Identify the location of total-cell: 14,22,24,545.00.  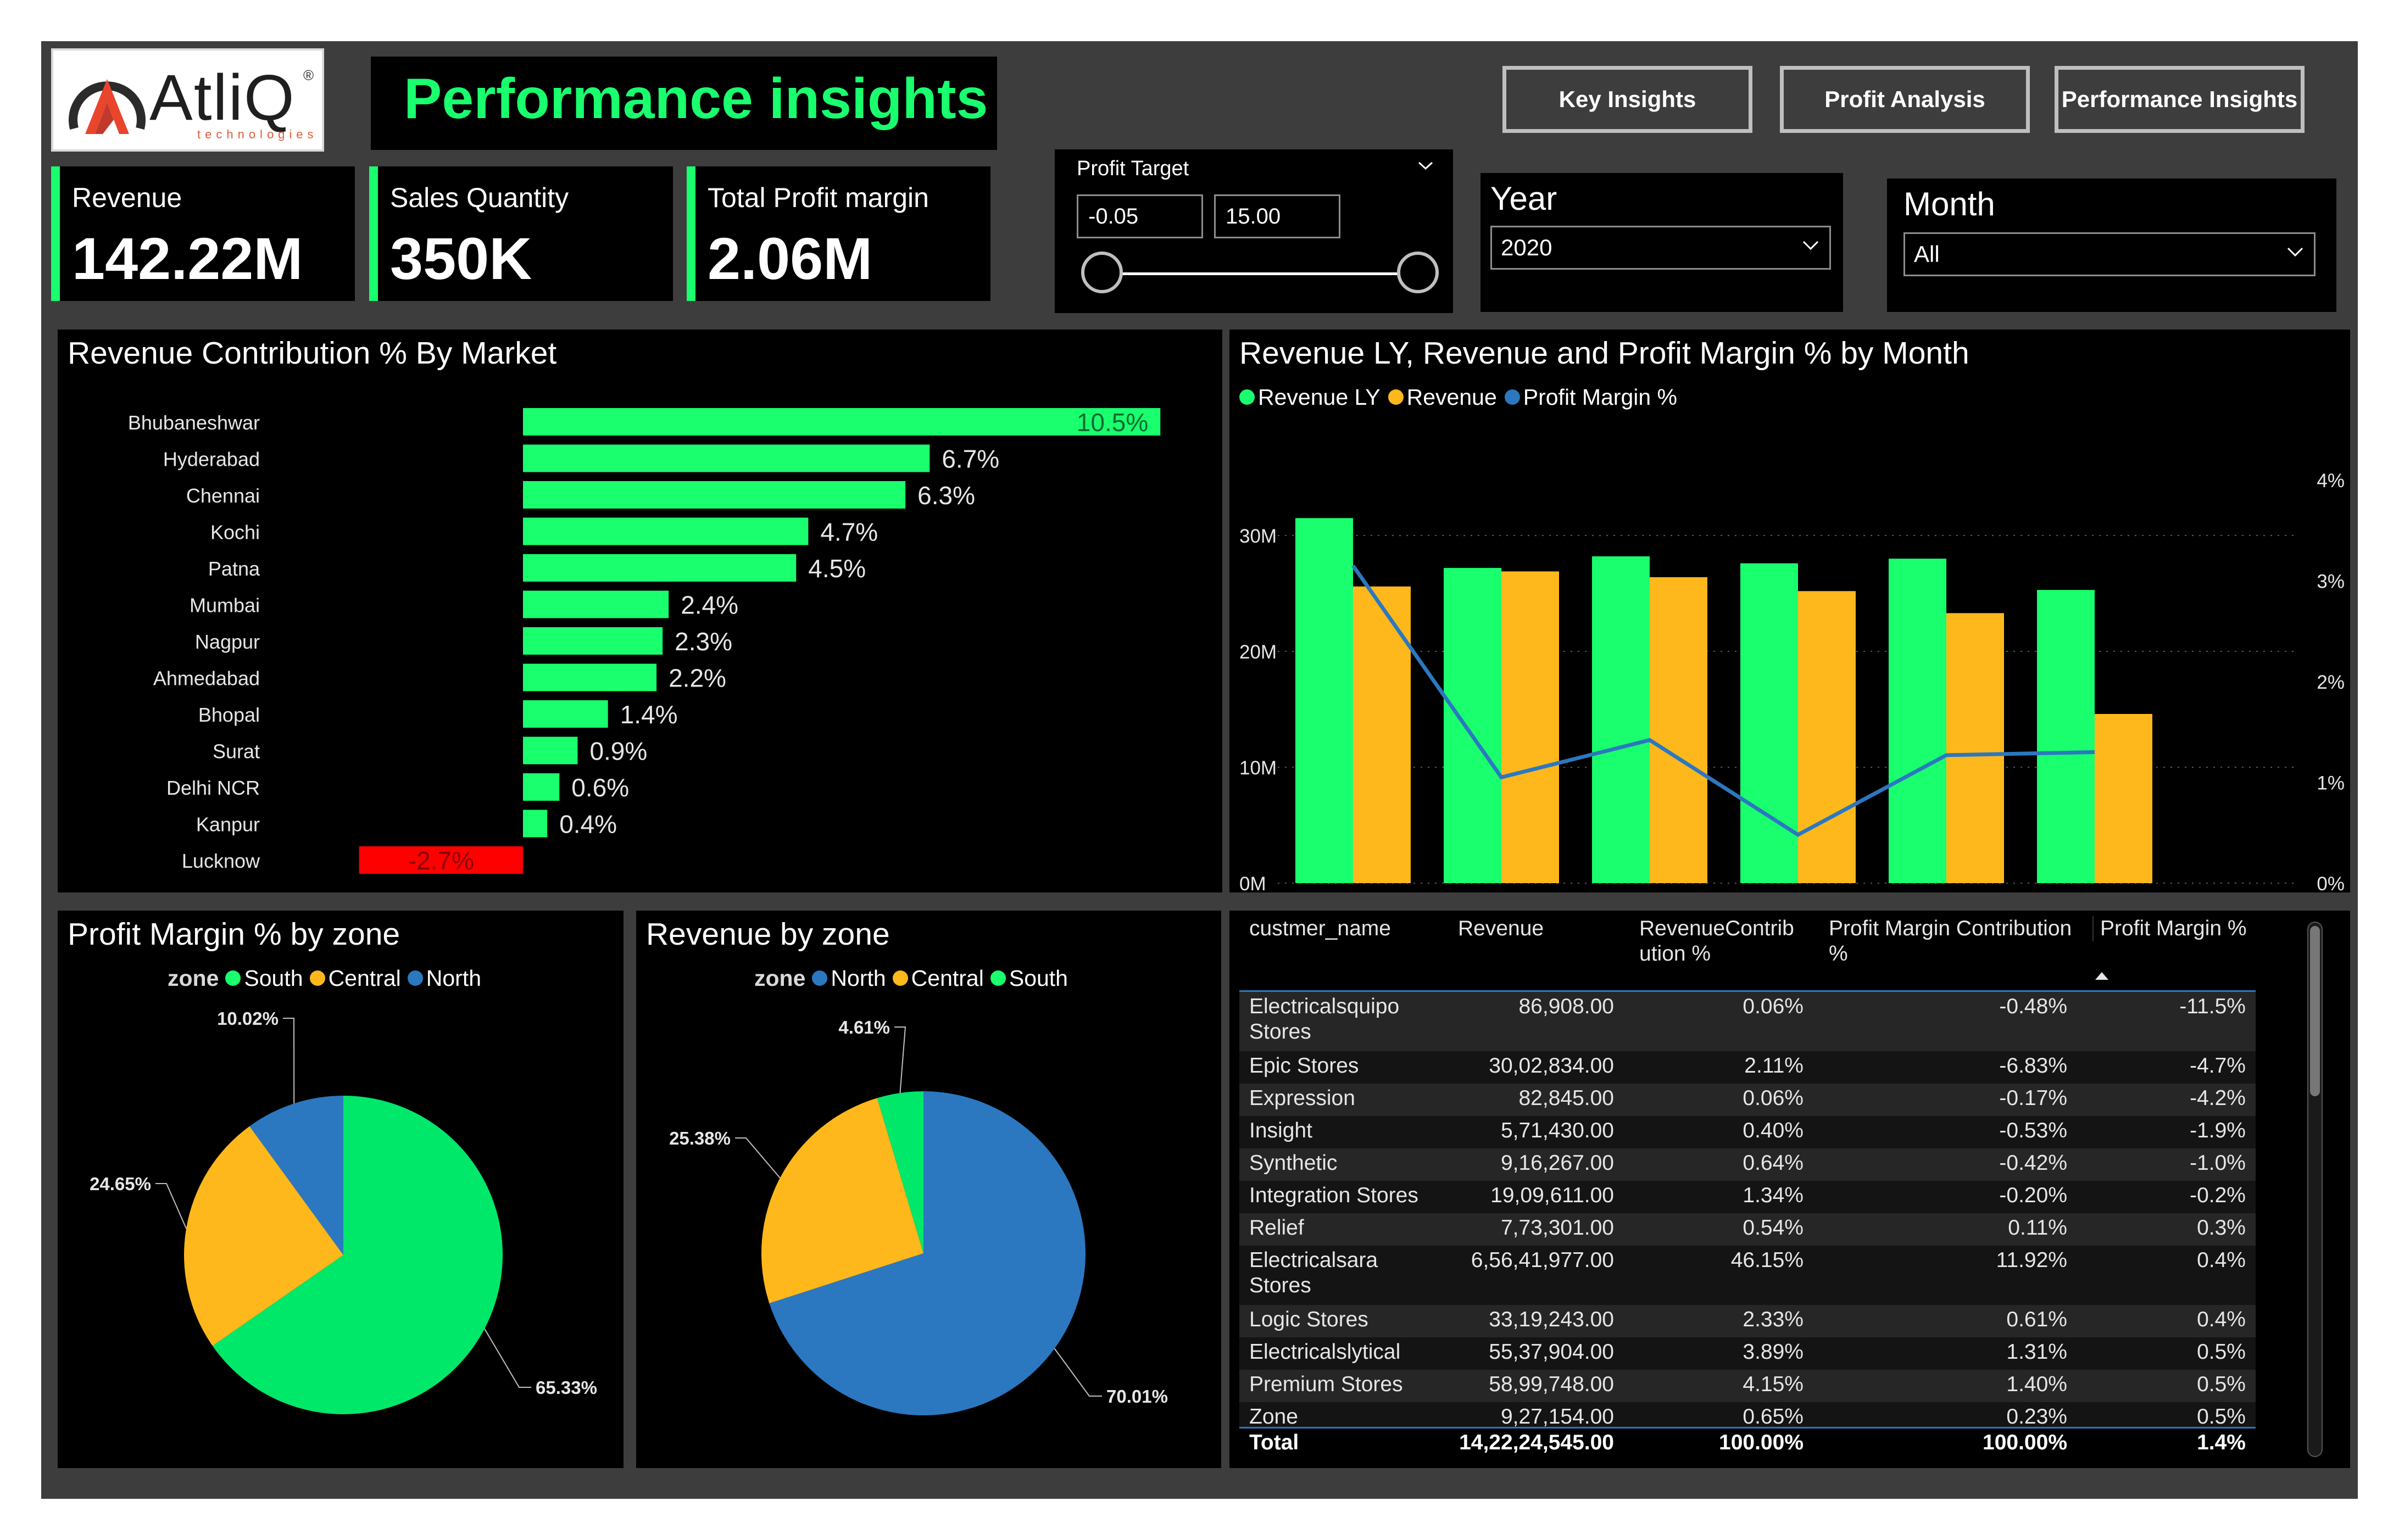
(1536, 1443).